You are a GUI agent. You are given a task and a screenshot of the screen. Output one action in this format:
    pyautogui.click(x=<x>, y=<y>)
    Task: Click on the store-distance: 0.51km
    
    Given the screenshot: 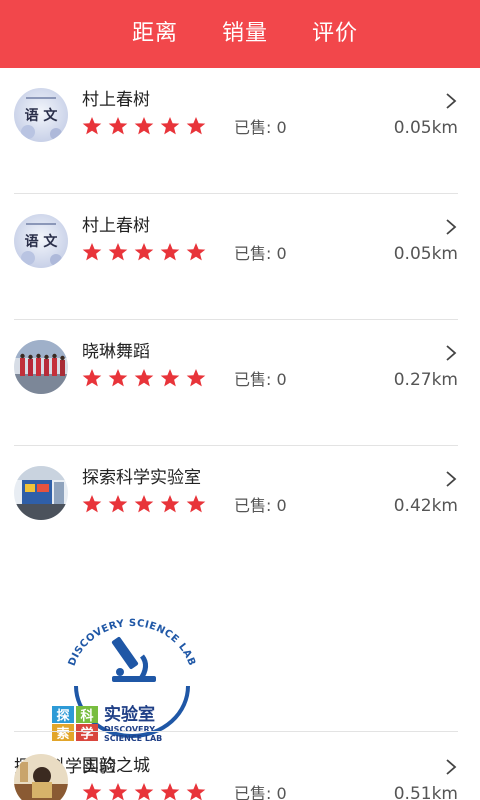 What is the action you would take?
    pyautogui.click(x=425, y=792)
    